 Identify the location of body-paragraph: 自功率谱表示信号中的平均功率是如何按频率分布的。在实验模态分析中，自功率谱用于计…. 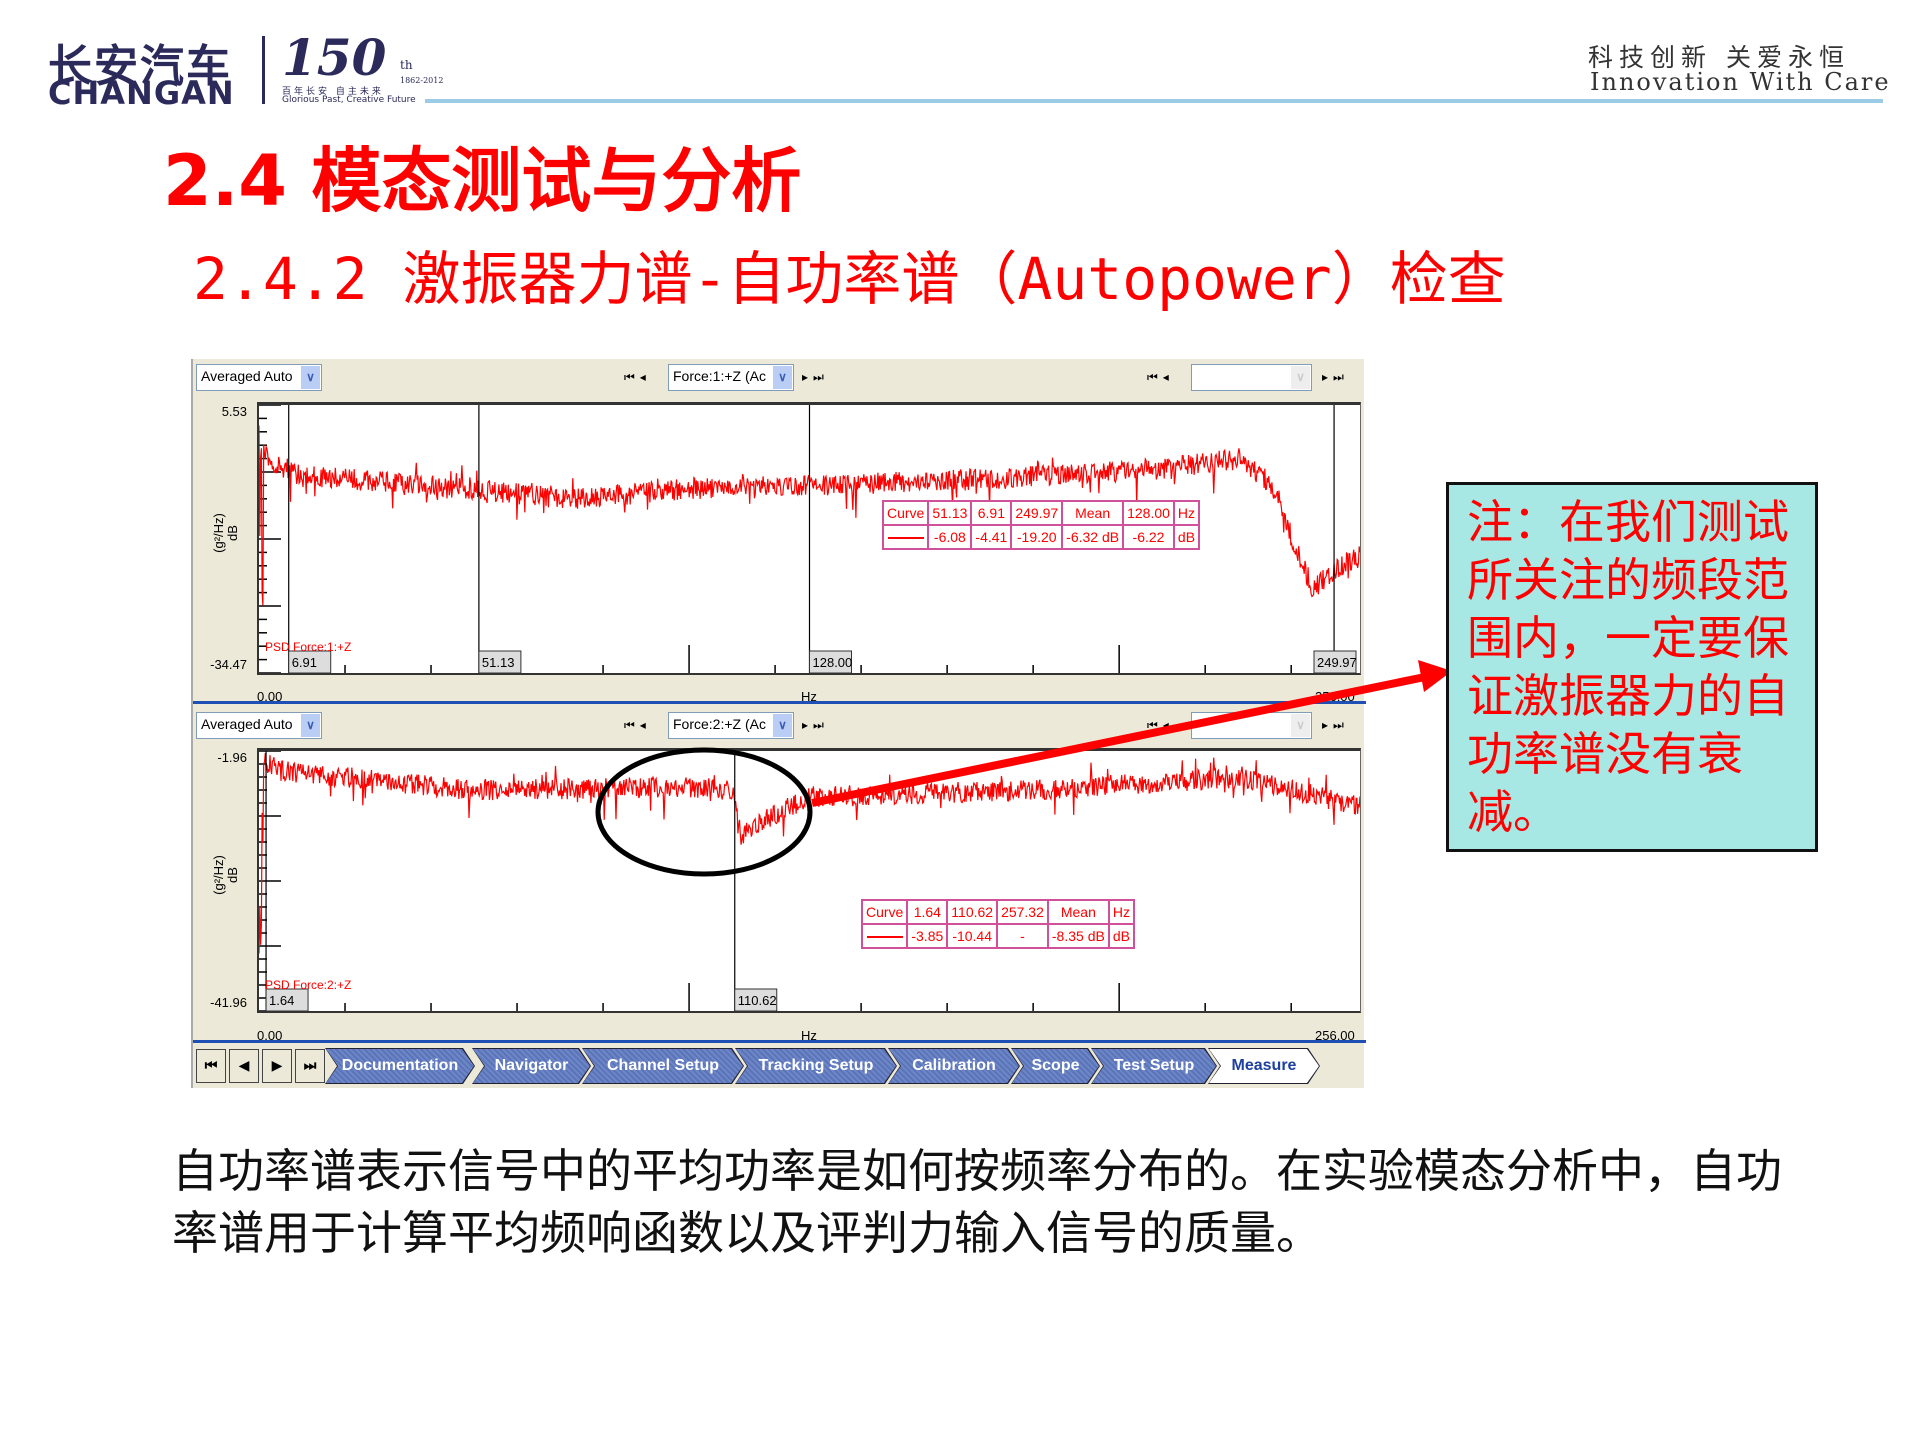
(977, 1202).